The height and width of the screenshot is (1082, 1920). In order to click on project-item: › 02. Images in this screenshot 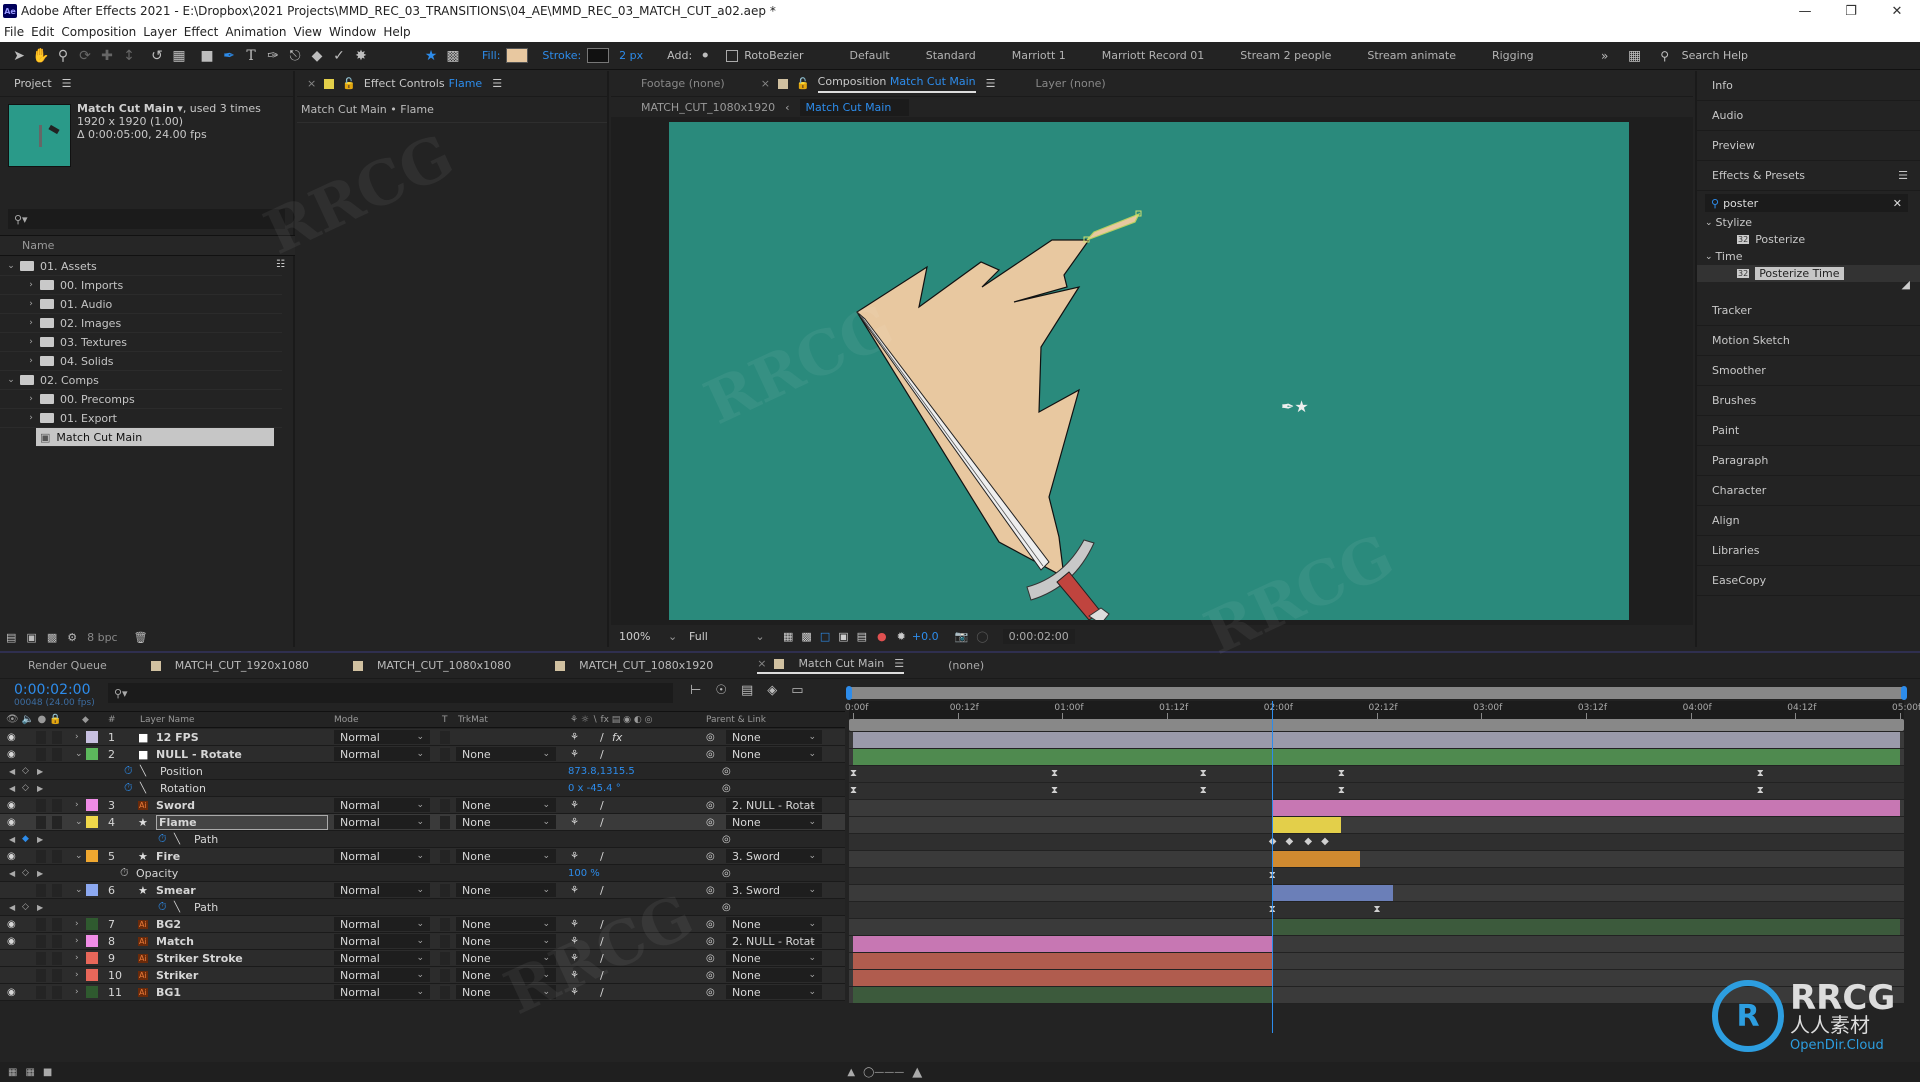, I will do `click(141, 323)`.